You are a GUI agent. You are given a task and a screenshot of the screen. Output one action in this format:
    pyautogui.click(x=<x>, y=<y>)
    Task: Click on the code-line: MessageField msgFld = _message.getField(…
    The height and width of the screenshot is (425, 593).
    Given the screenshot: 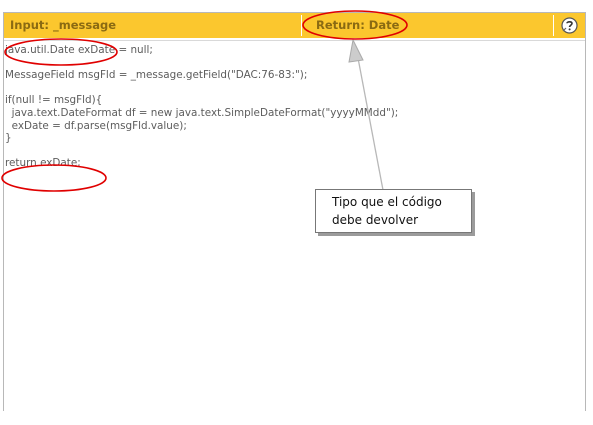 What is the action you would take?
    pyautogui.click(x=156, y=75)
    